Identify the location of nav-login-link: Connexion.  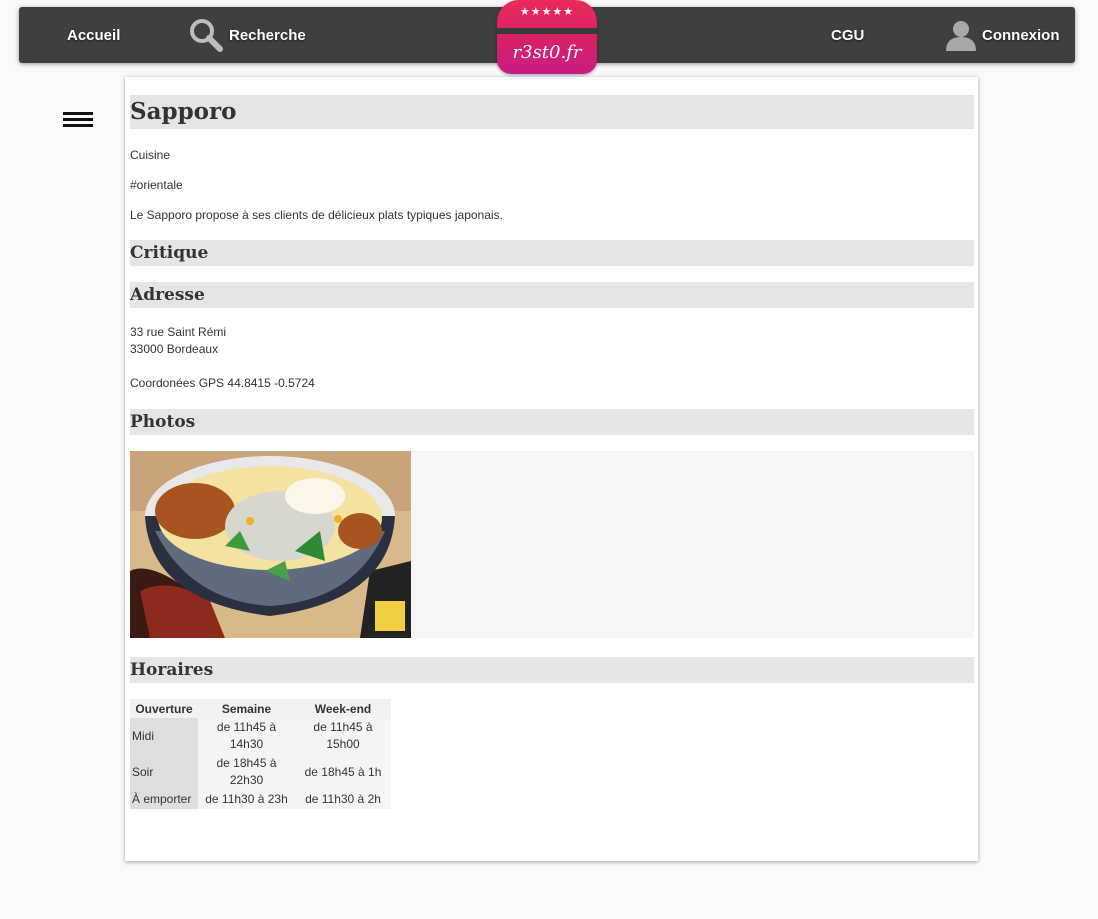
(1002, 35).